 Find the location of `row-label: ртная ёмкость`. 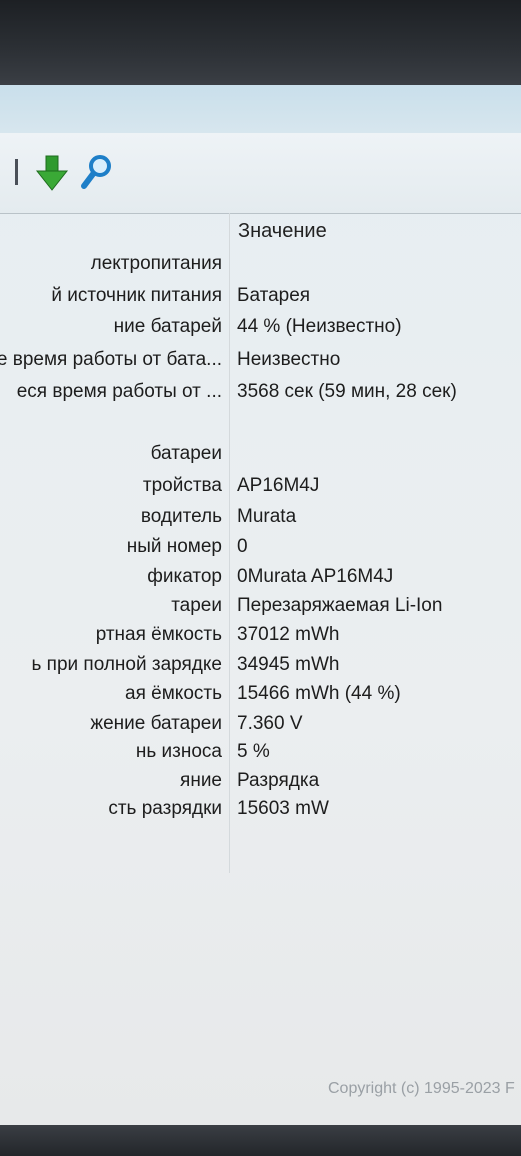

row-label: ртная ёмкость is located at coordinates (158, 634).